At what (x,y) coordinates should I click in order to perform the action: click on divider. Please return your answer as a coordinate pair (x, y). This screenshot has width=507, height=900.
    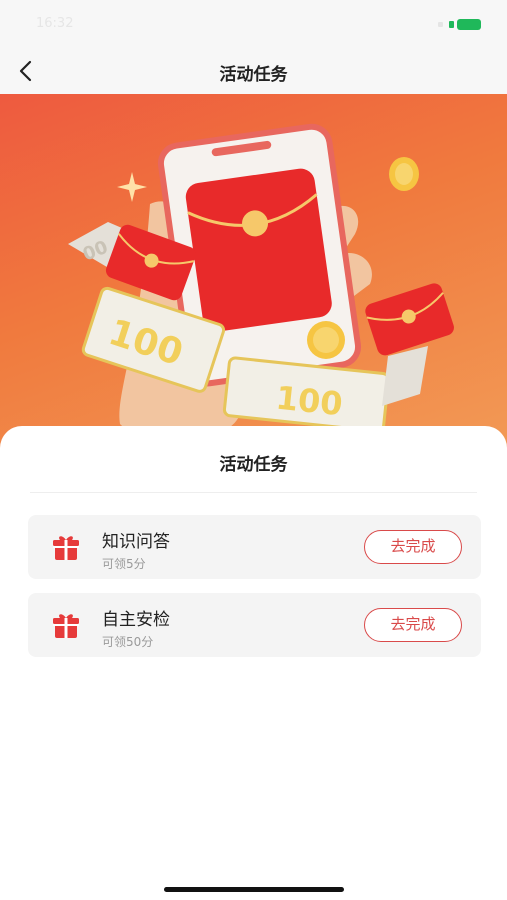
    Looking at the image, I should click on (253, 492).